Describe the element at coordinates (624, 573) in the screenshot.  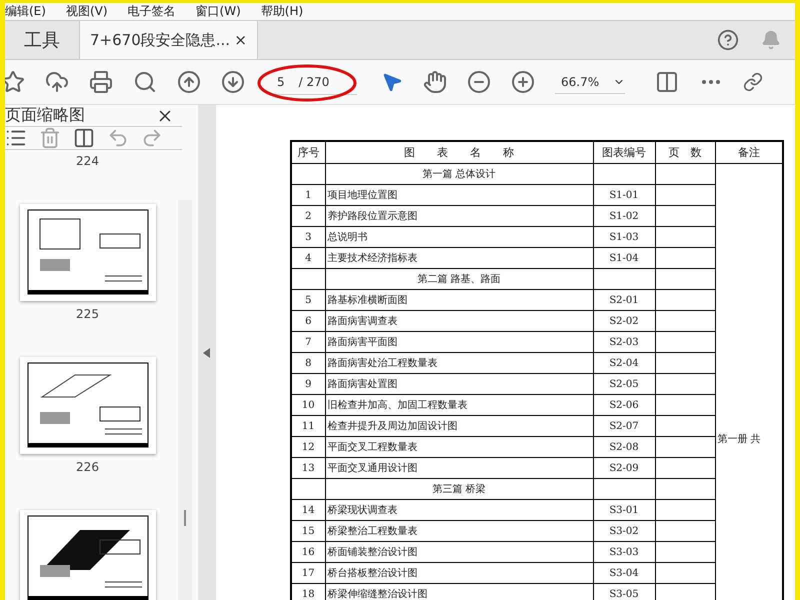
I see `table-cell: S3-04` at that location.